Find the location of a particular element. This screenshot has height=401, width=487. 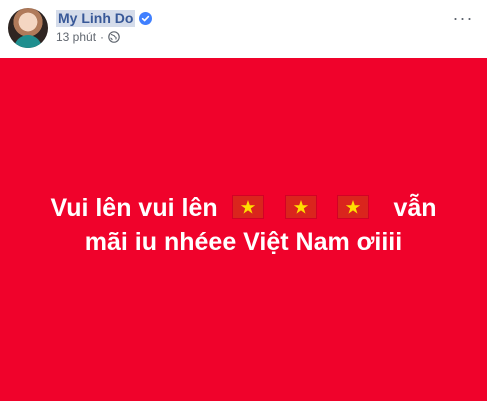

post-header: My Linh Do 13 phút · ··· is located at coordinates (243, 28).